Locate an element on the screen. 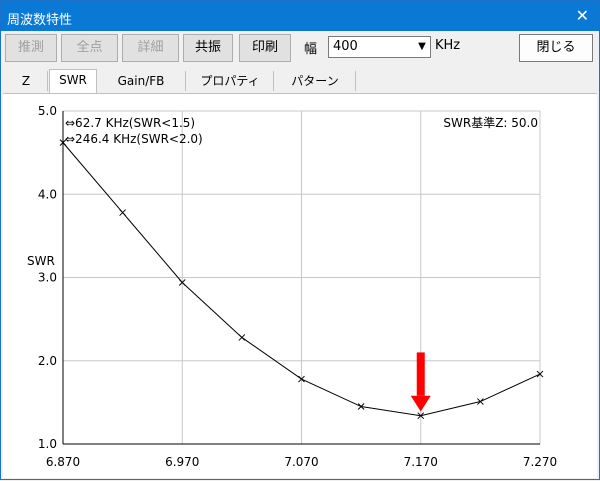 The height and width of the screenshot is (481, 600). y-tick-label: 5.0 is located at coordinates (47, 111).